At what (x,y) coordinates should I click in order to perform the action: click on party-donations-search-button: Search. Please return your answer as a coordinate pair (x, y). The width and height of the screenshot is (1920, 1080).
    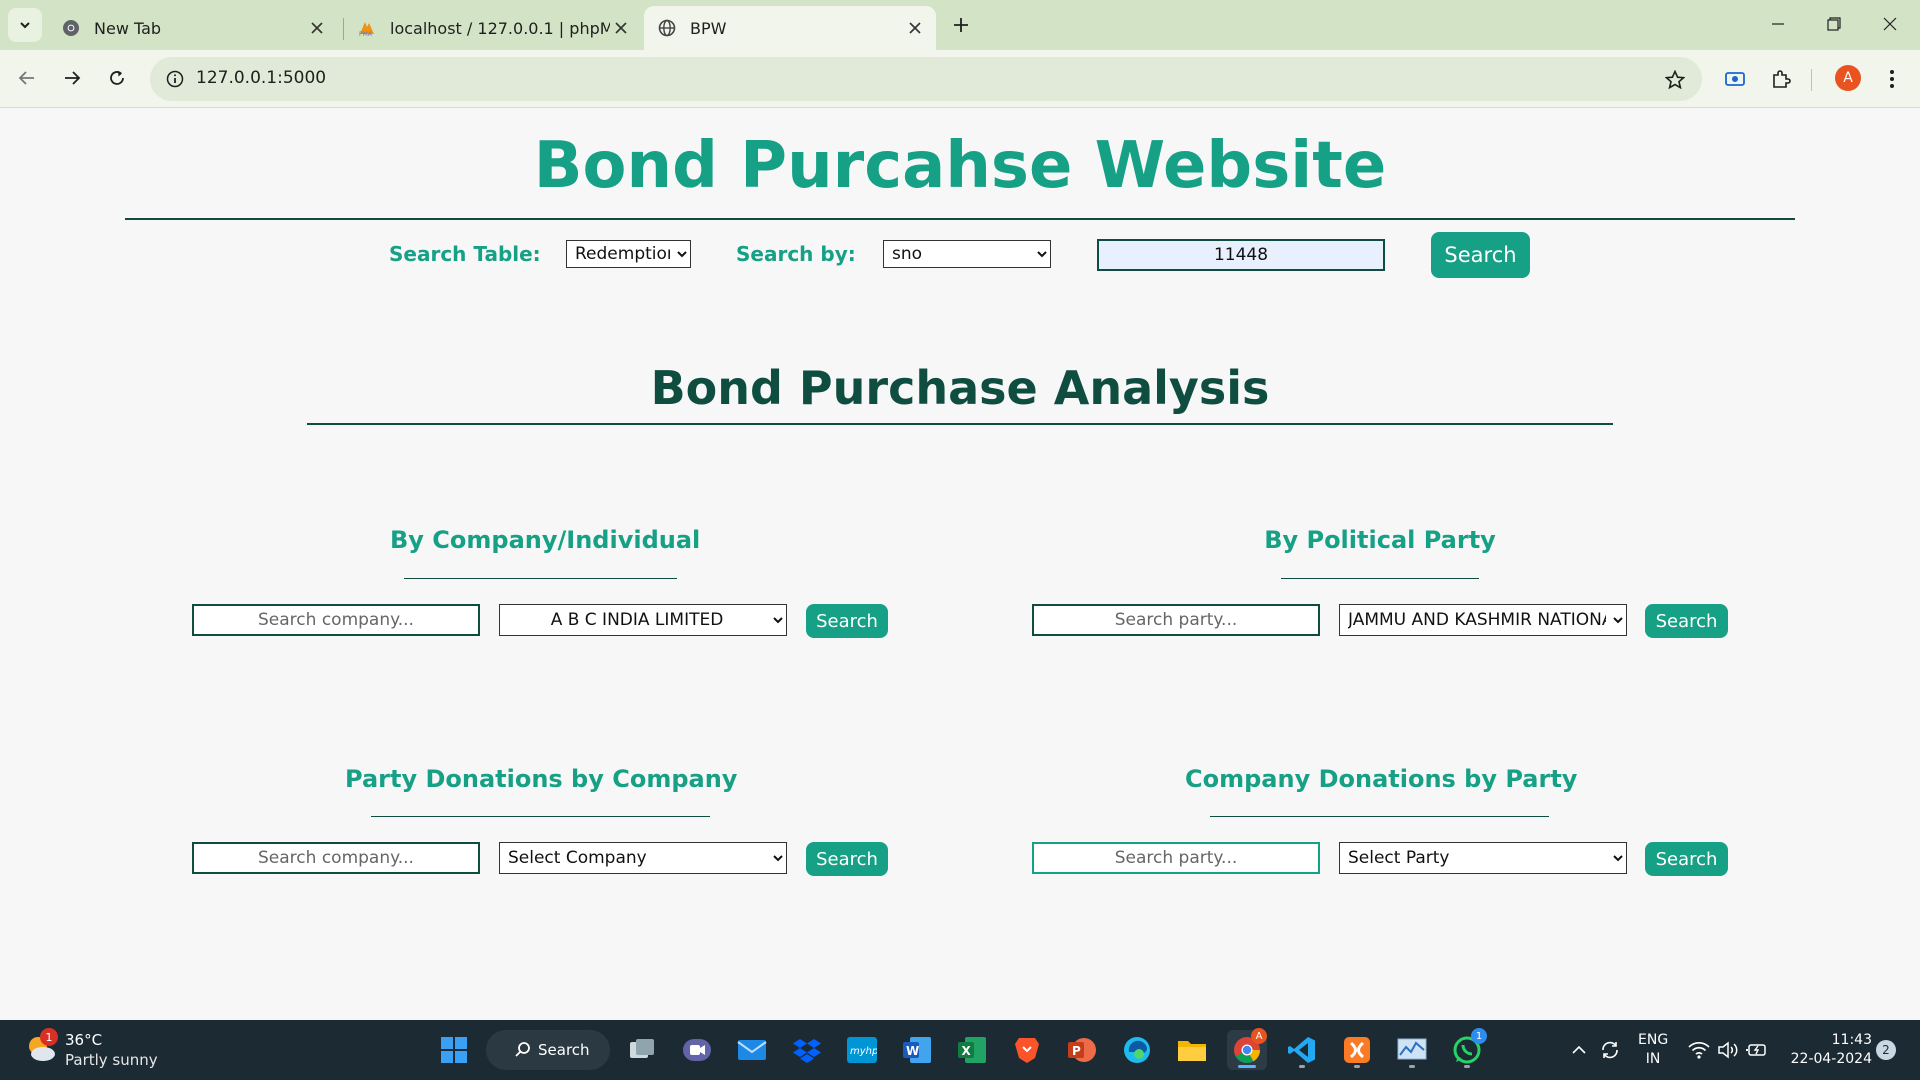
    Looking at the image, I should click on (847, 859).